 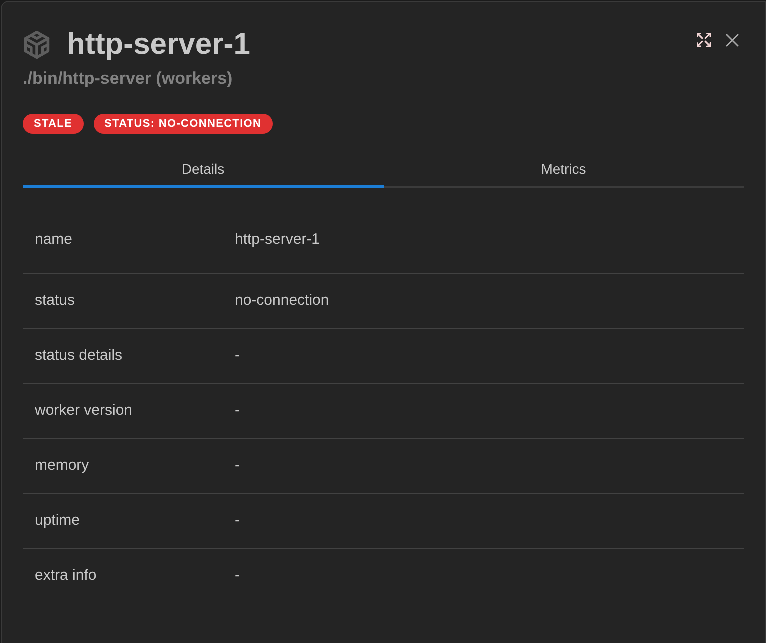 I want to click on status-badge: STATUS: NO-CONNECTION, so click(x=183, y=124).